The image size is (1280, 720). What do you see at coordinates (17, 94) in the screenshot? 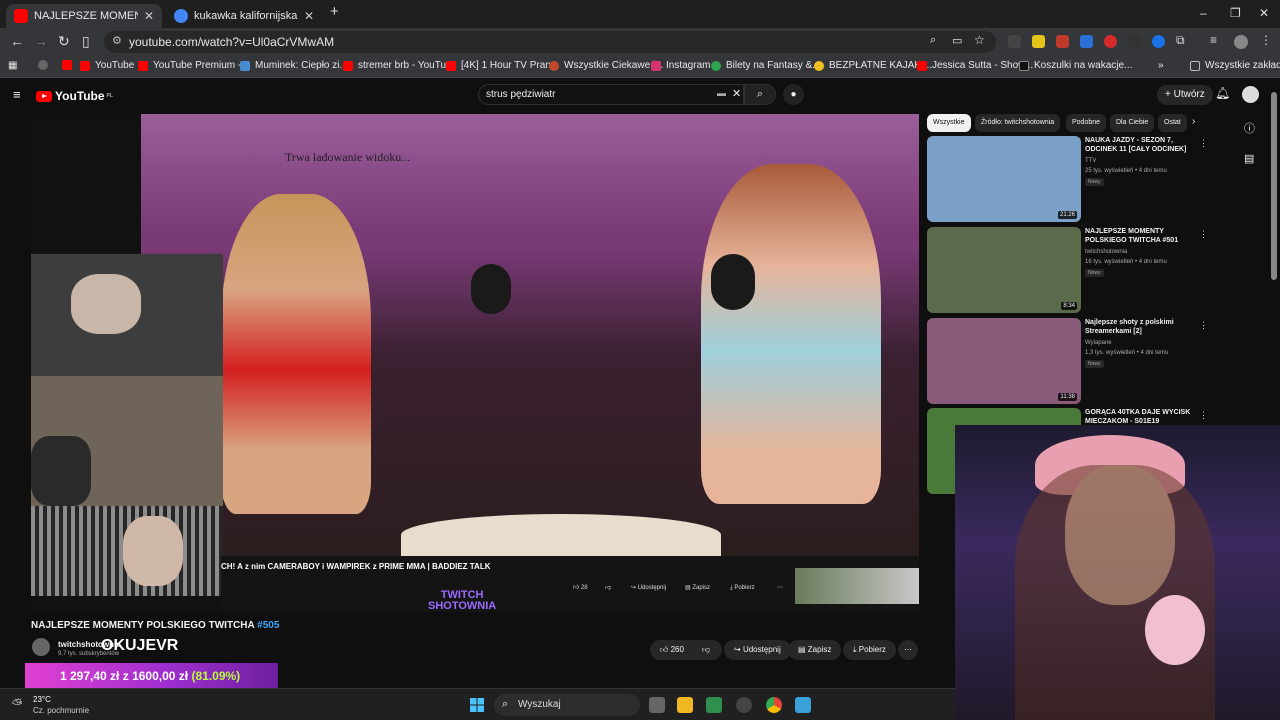
I see `hamburger-menu-icon: ≡` at bounding box center [17, 94].